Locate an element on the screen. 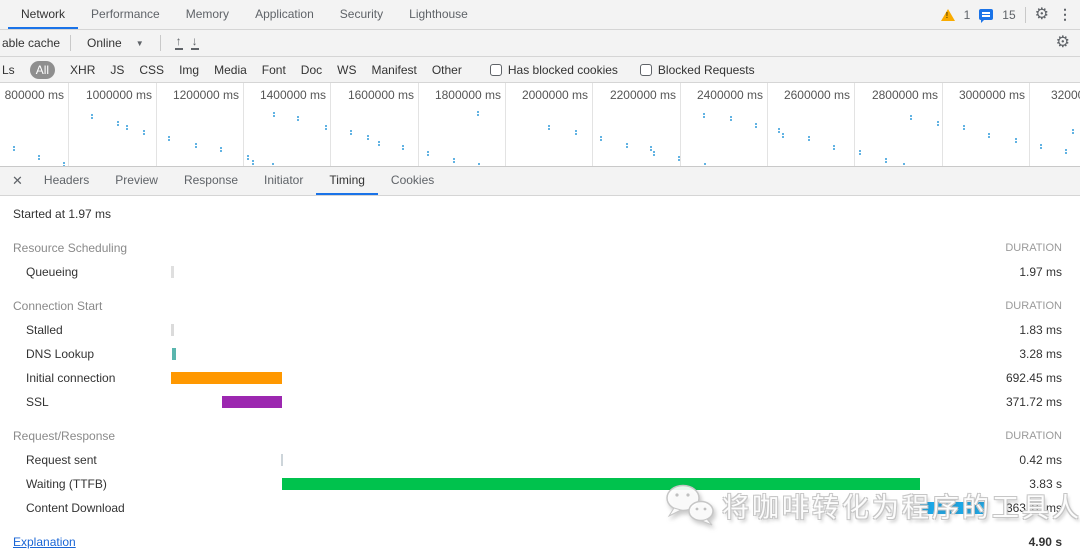 The image size is (1080, 559). detail-tab-response: Response is located at coordinates (211, 181).